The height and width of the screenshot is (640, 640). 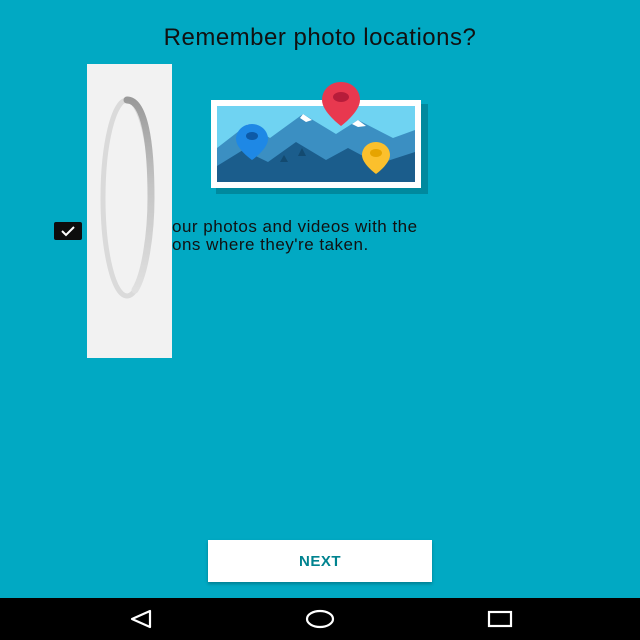 I want to click on loading-spinner-icon, so click(x=127, y=197).